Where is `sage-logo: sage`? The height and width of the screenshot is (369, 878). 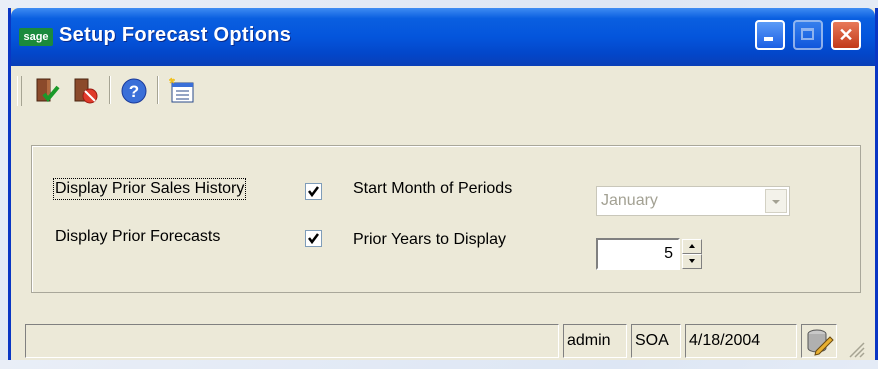 sage-logo: sage is located at coordinates (36, 37).